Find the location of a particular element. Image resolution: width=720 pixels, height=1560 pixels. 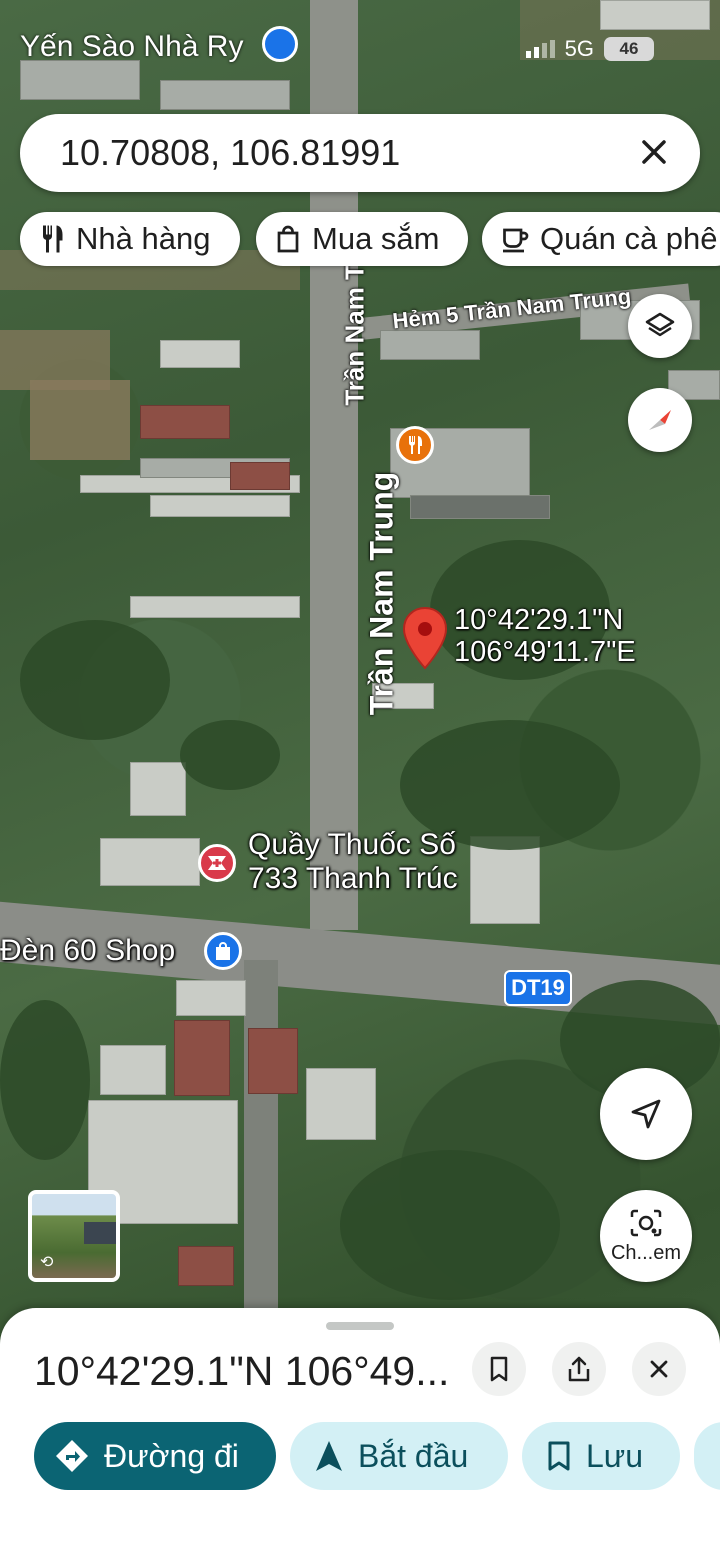

category-chips: Nhà hàng Mua sắm Quán cà phê is located at coordinates (360, 240).